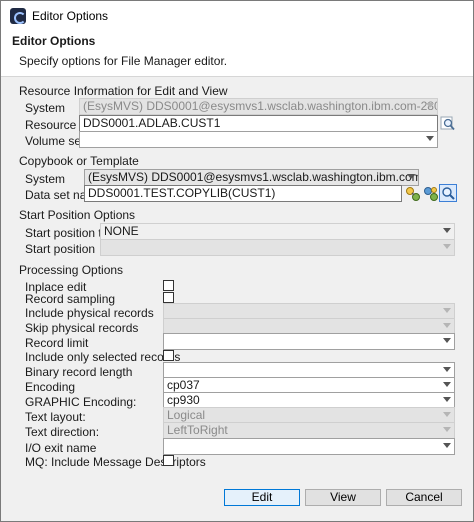 The height and width of the screenshot is (522, 474). I want to click on text-direction-value: LeftToRight, so click(197, 430).